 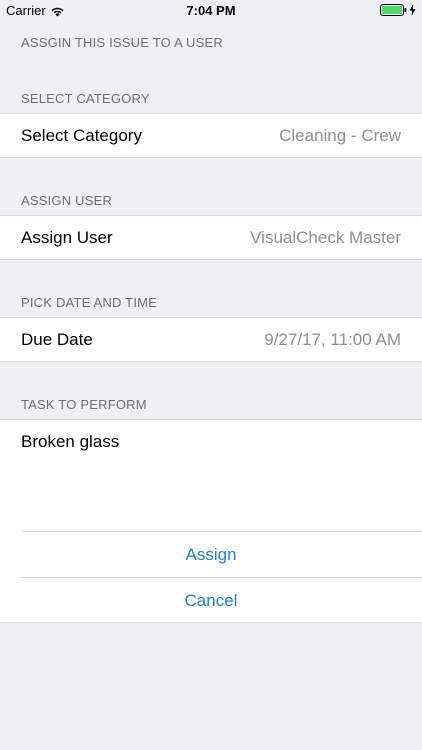 I want to click on assign-user-label: Assign User, so click(x=67, y=237).